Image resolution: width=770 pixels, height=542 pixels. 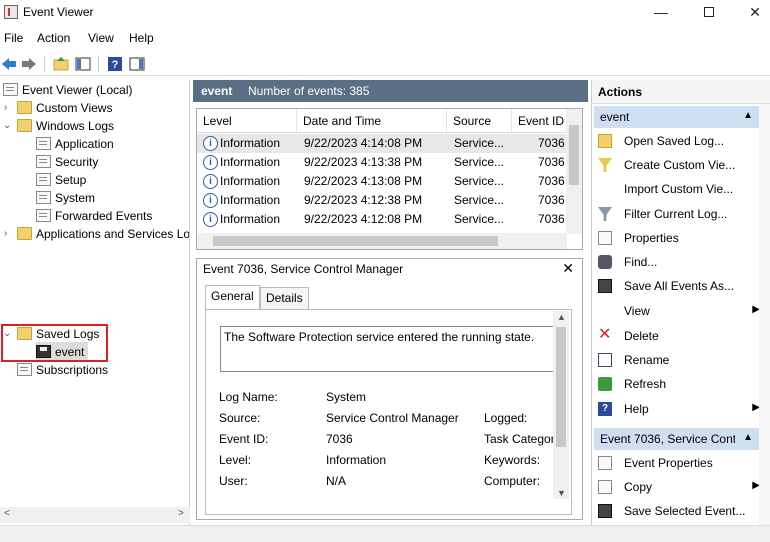 I want to click on keywords-label: Keywords:, so click(x=512, y=460).